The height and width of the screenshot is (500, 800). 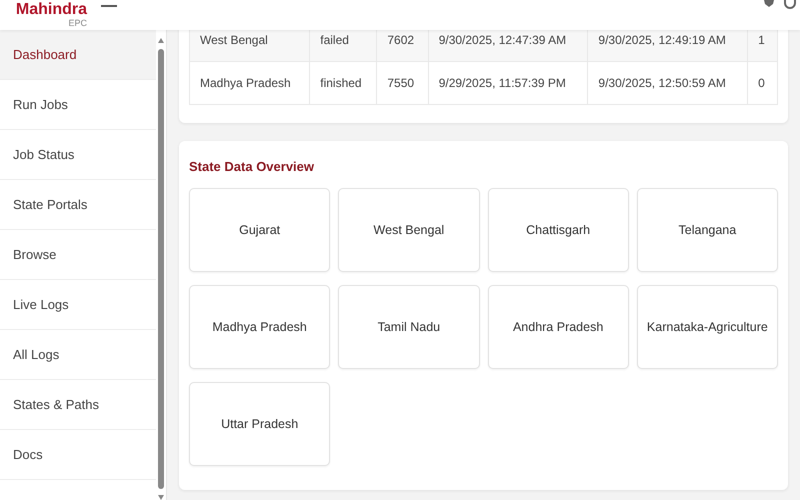 What do you see at coordinates (668, 83) in the screenshot?
I see `table-cell: 9/30/2025, 12:50:59 AM` at bounding box center [668, 83].